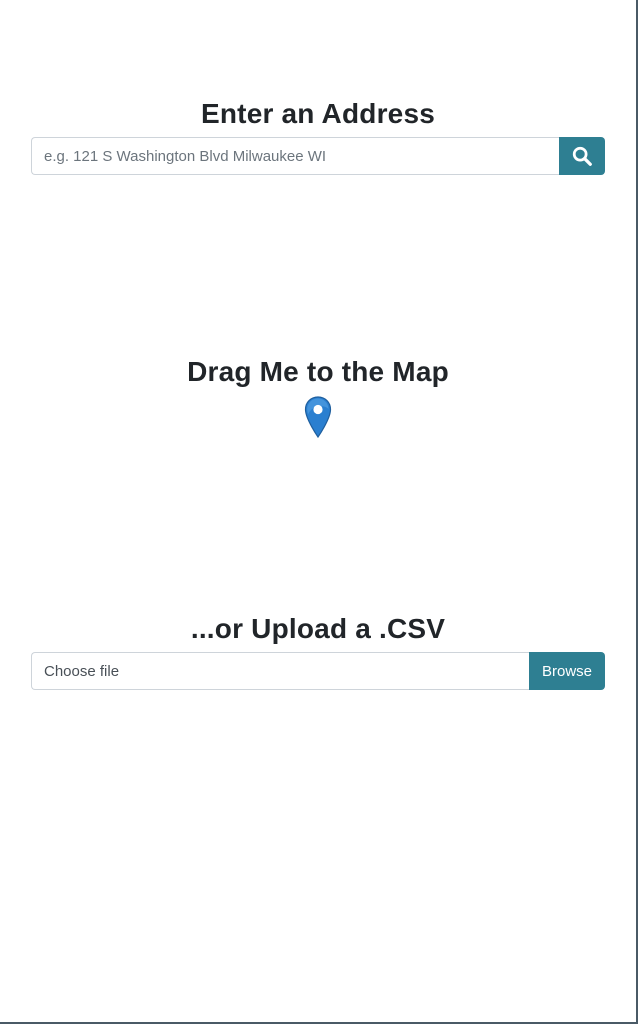 This screenshot has width=638, height=1024. I want to click on map-marker-icon, so click(318, 417).